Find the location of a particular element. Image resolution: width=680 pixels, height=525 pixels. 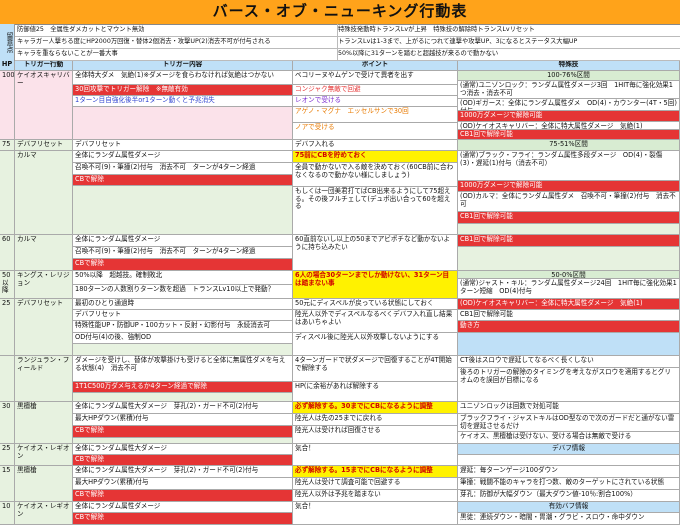

special-line: CT後はスロウで遅延してなるべく長くしない is located at coordinates (569, 362).